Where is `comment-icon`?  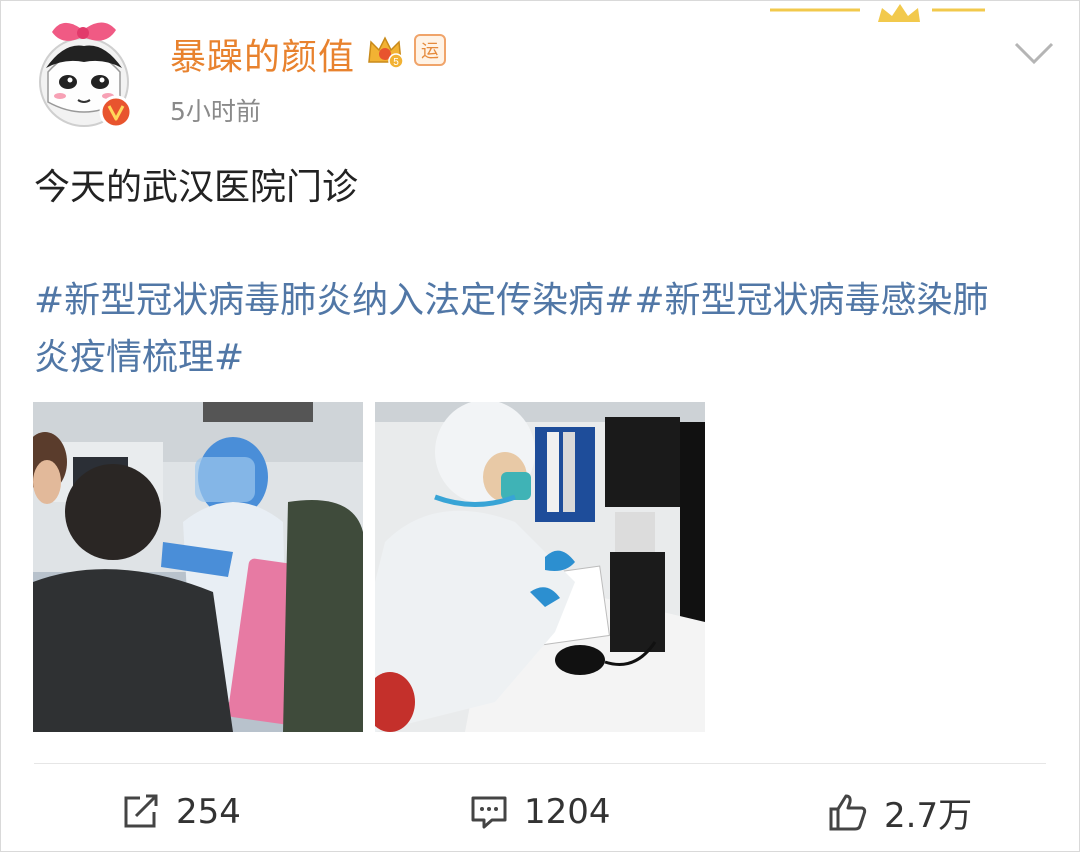 comment-icon is located at coordinates (489, 812).